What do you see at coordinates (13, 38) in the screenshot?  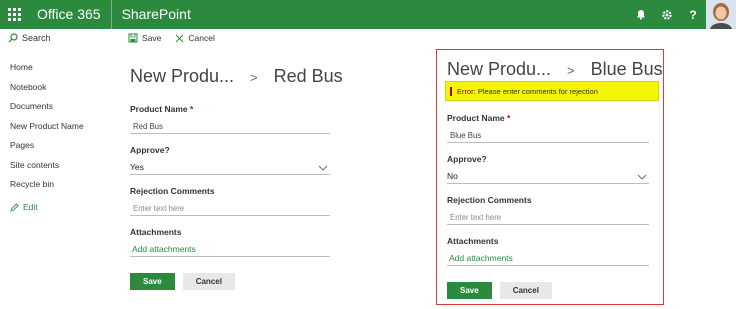 I see `search-icon` at bounding box center [13, 38].